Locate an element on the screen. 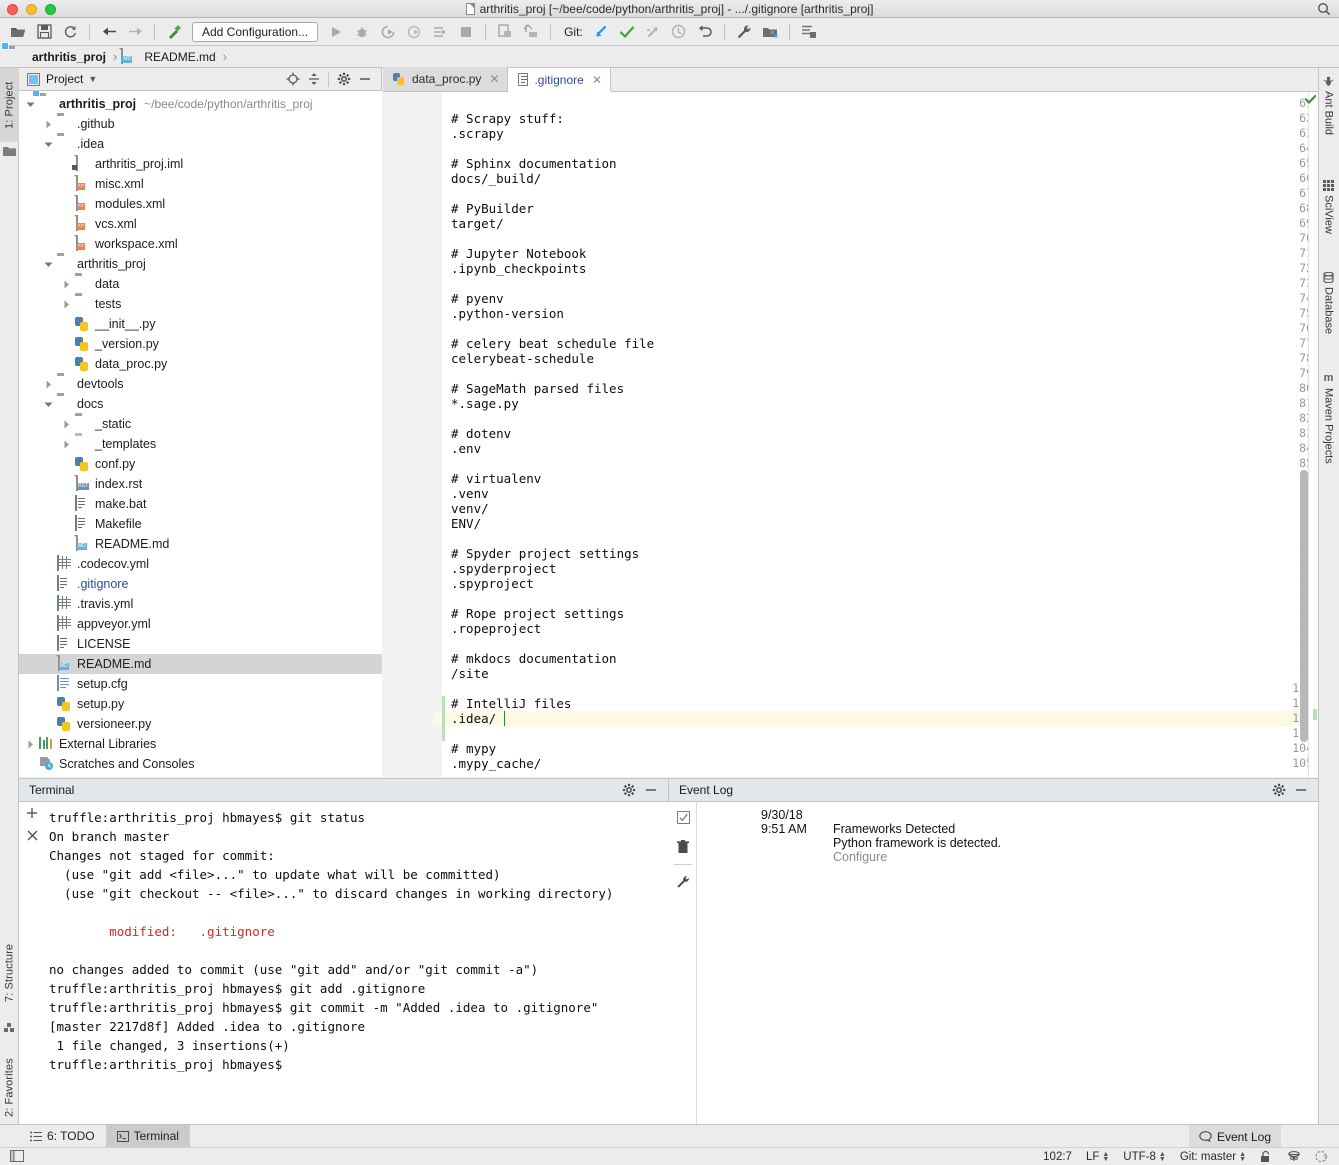 The width and height of the screenshot is (1339, 1165). show-tool-windows-icon is located at coordinates (17, 1156).